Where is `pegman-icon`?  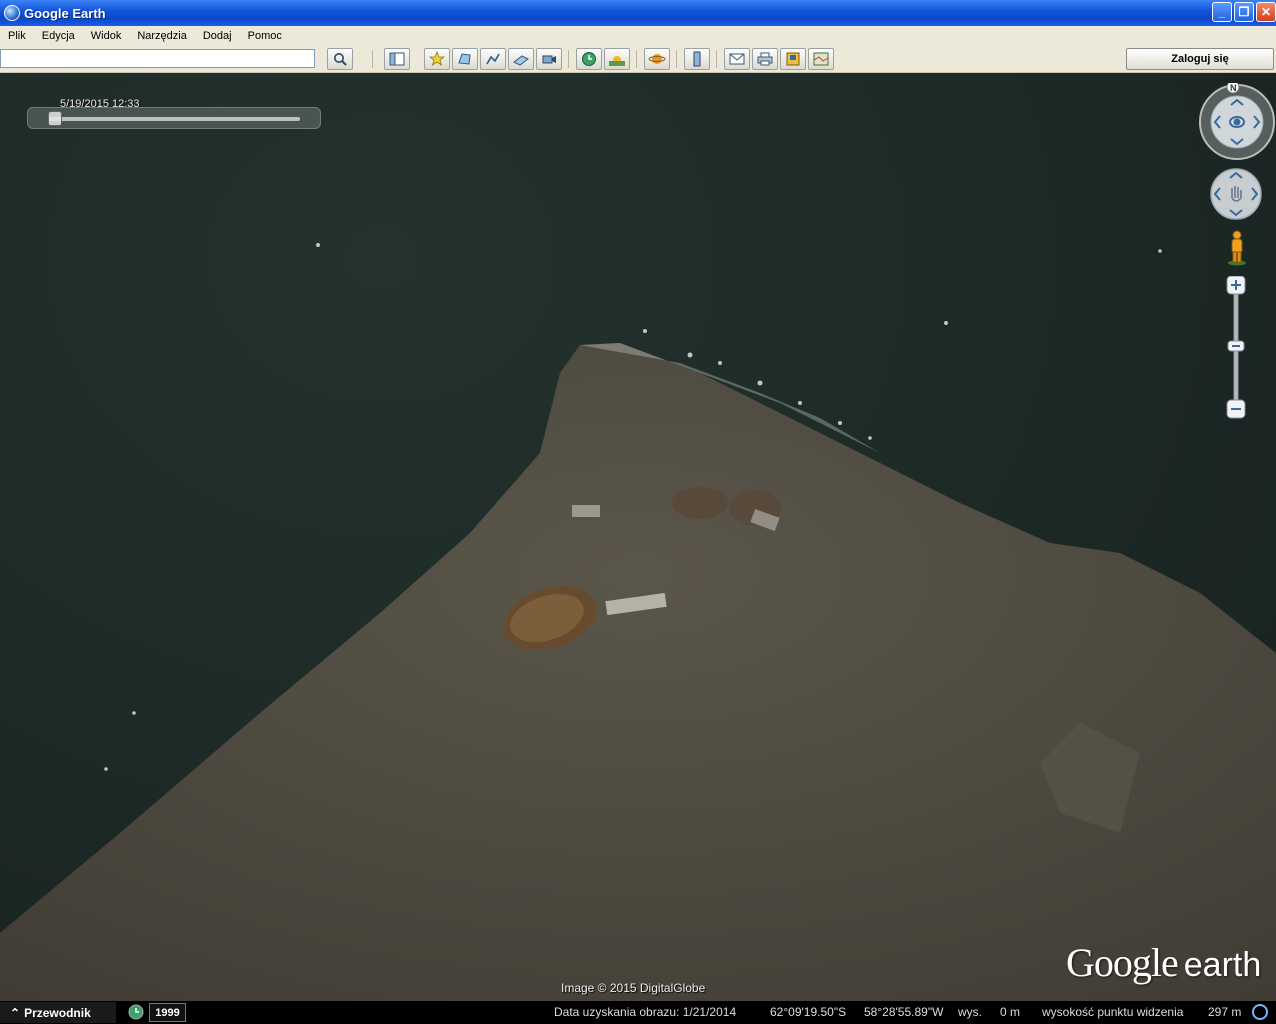
pegman-icon is located at coordinates (1237, 248).